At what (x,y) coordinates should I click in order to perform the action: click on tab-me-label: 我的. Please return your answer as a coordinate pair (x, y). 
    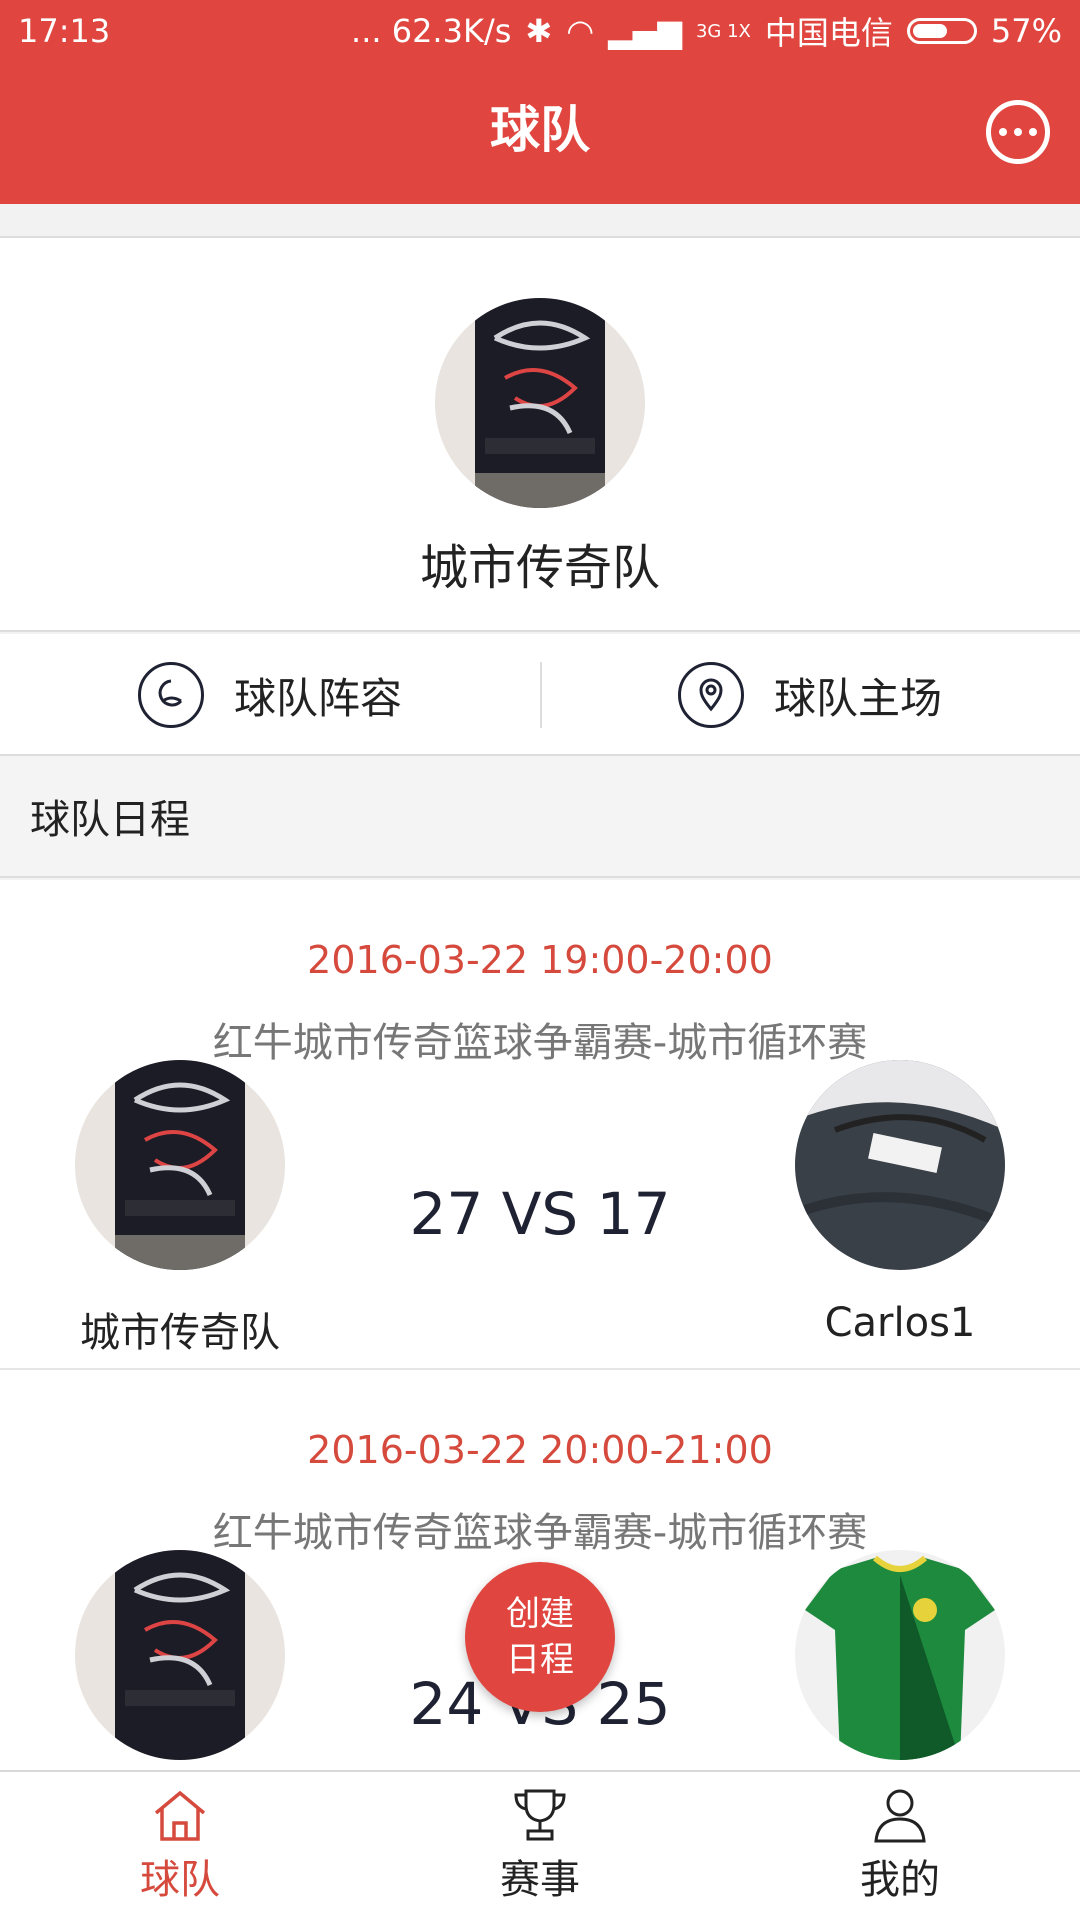
    Looking at the image, I should click on (900, 1880).